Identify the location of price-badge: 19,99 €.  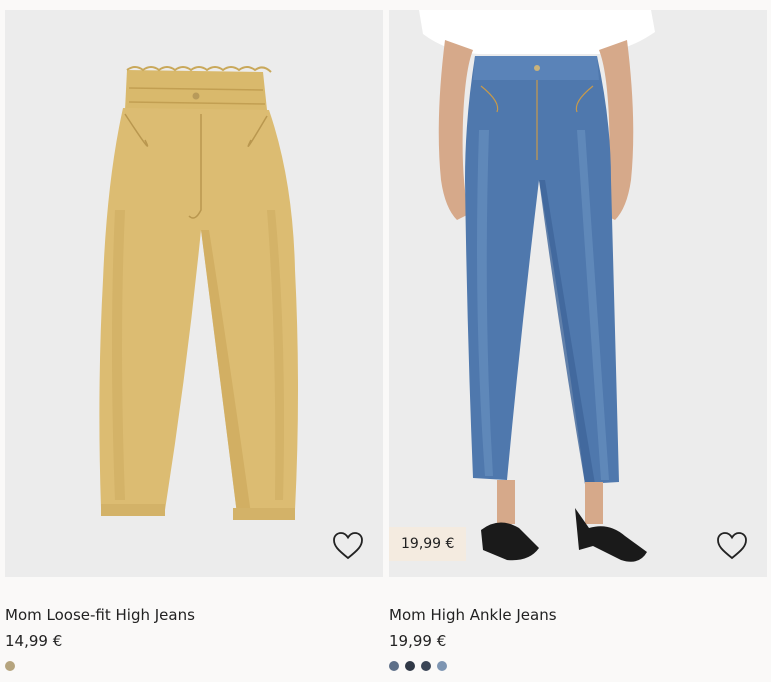
(428, 544).